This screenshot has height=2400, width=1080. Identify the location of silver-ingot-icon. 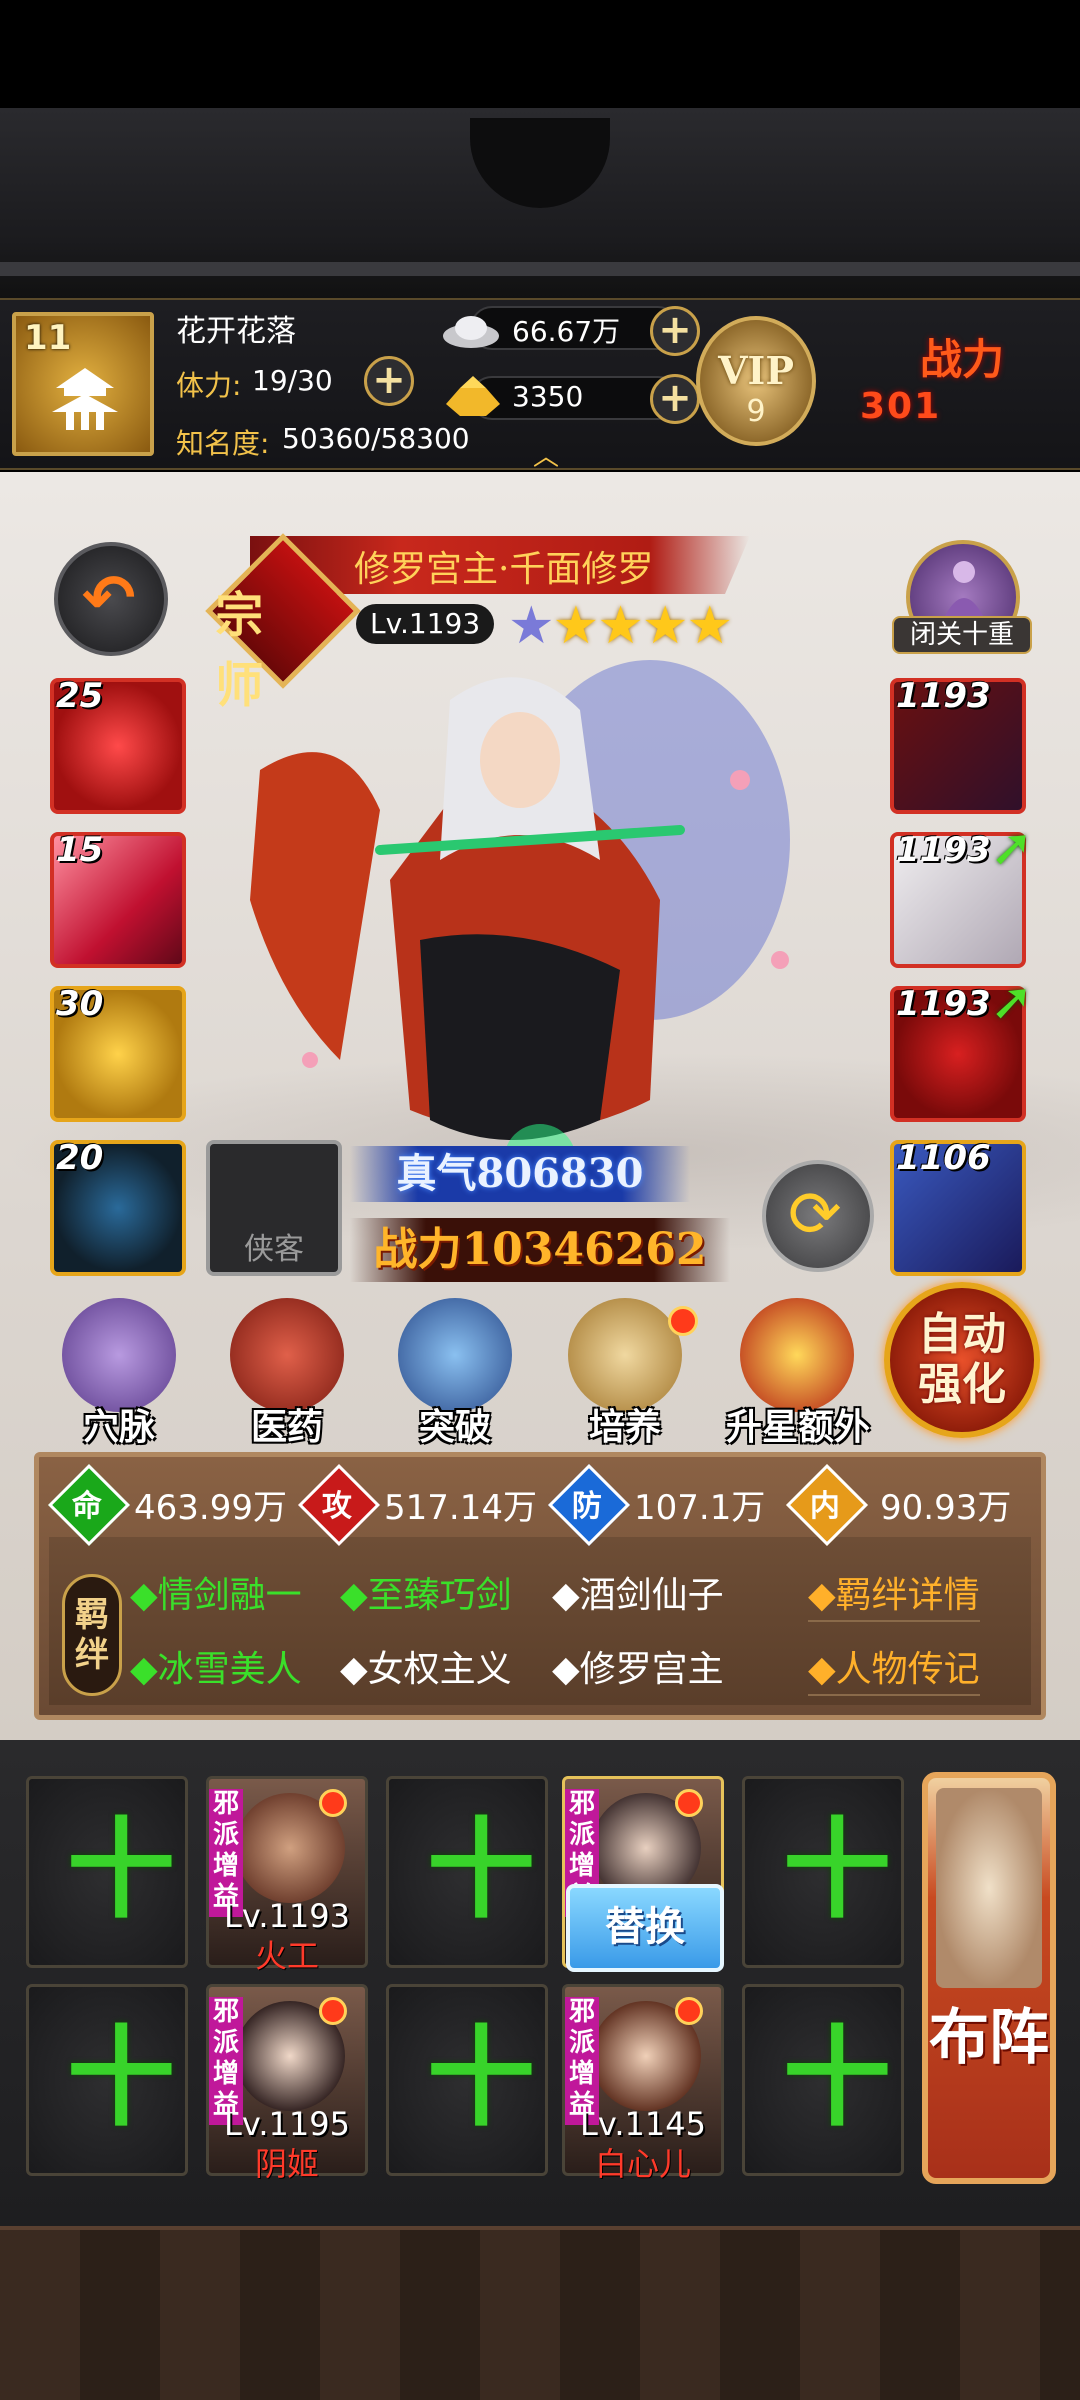
(471, 332).